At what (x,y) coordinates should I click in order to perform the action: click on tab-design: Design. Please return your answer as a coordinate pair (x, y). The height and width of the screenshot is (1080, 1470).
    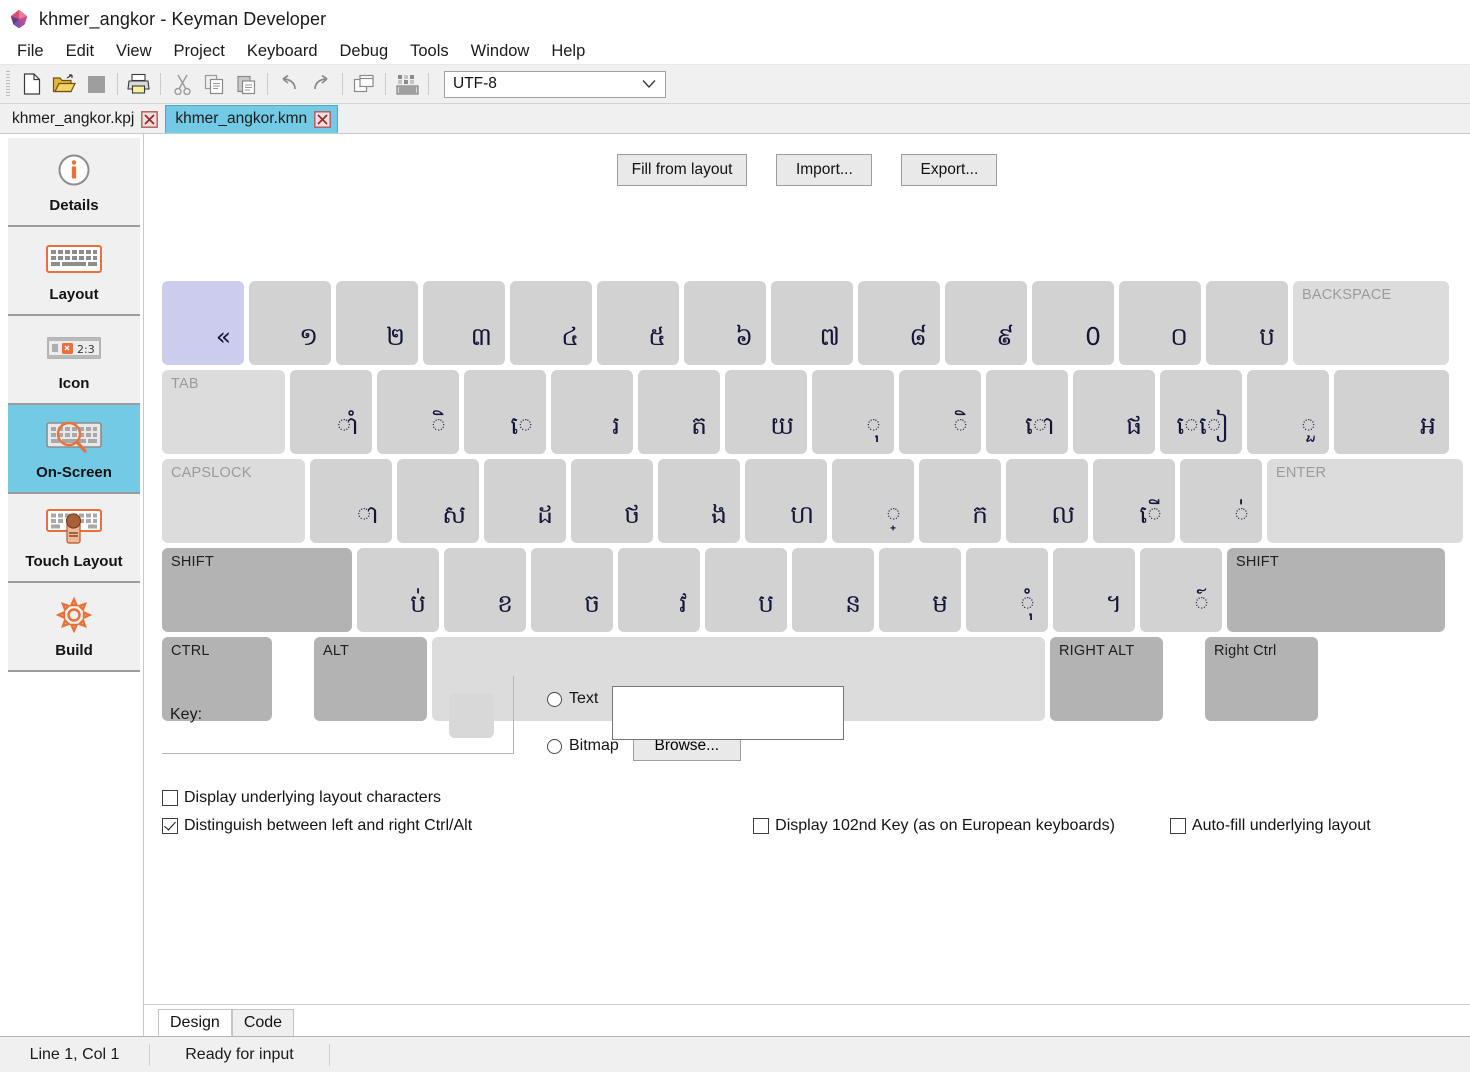
    Looking at the image, I should click on (195, 1022).